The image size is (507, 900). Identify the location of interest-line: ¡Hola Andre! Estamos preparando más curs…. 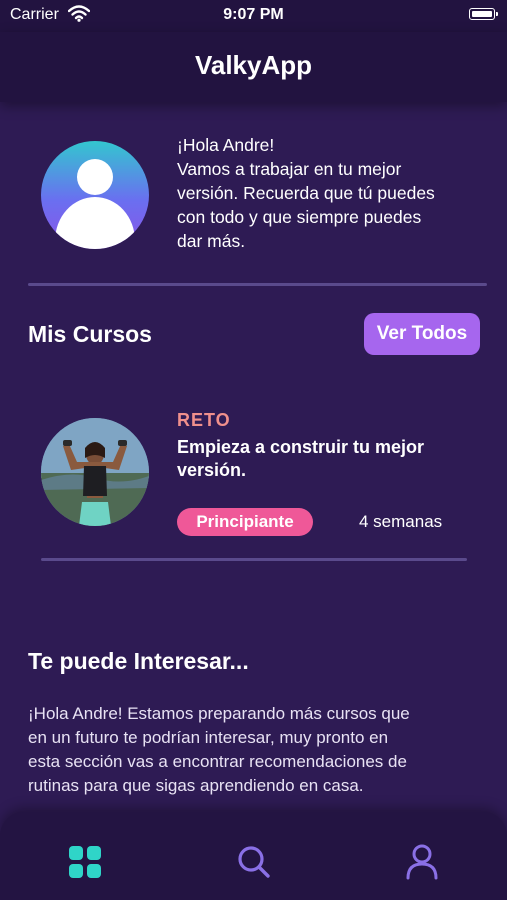
(219, 713).